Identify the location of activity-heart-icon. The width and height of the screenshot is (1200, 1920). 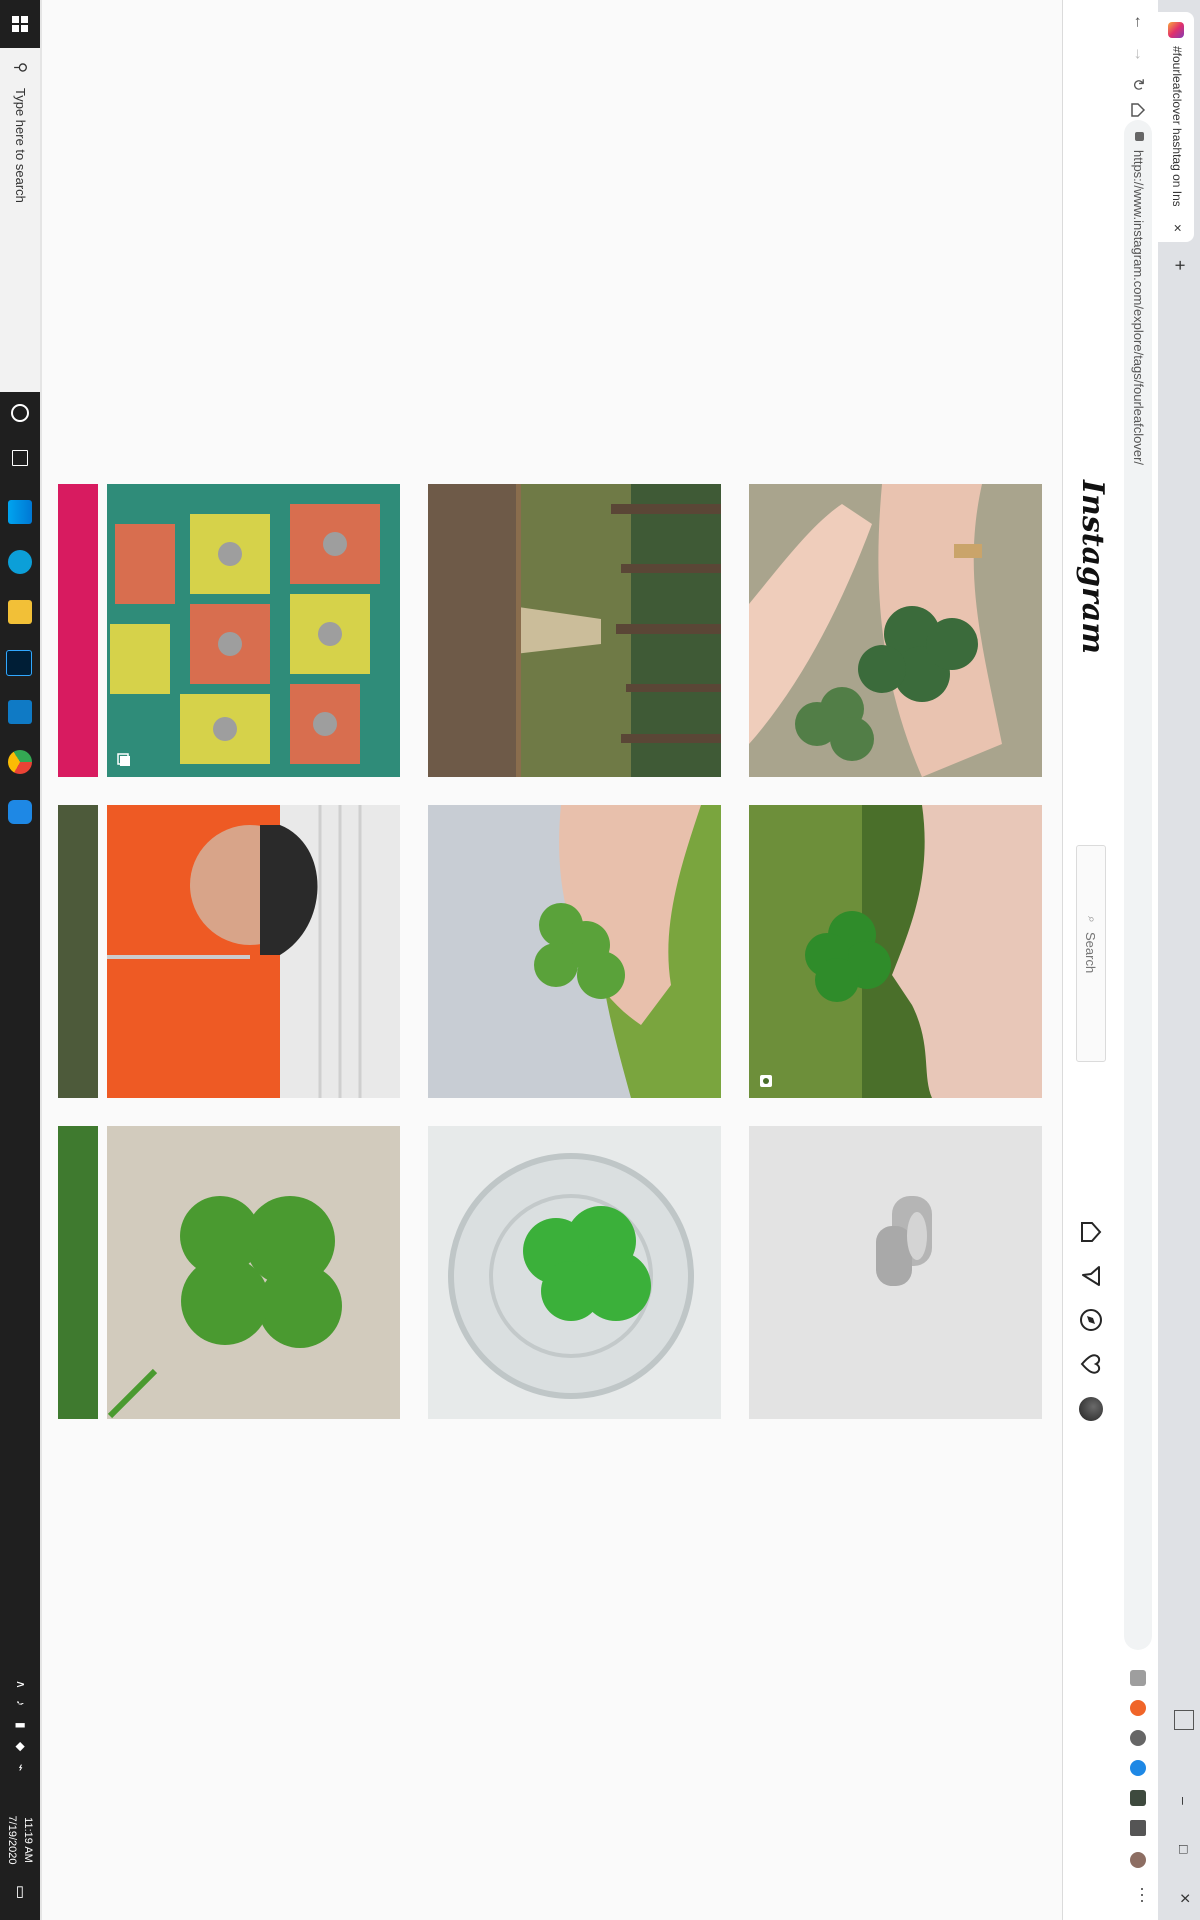
(1091, 1364).